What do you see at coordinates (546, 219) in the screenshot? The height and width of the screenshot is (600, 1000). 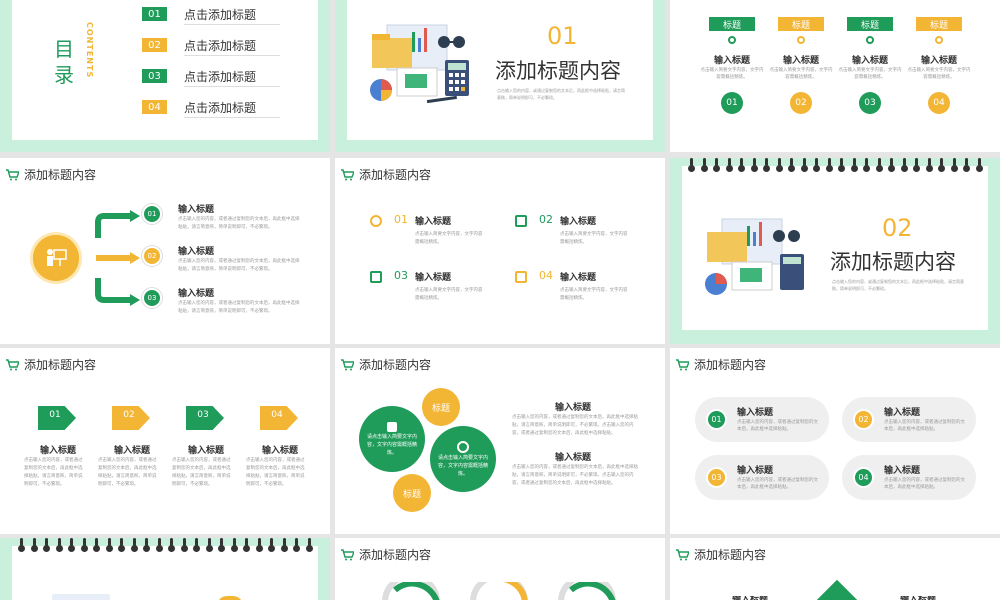 I see `grid-num-2: 02` at bounding box center [546, 219].